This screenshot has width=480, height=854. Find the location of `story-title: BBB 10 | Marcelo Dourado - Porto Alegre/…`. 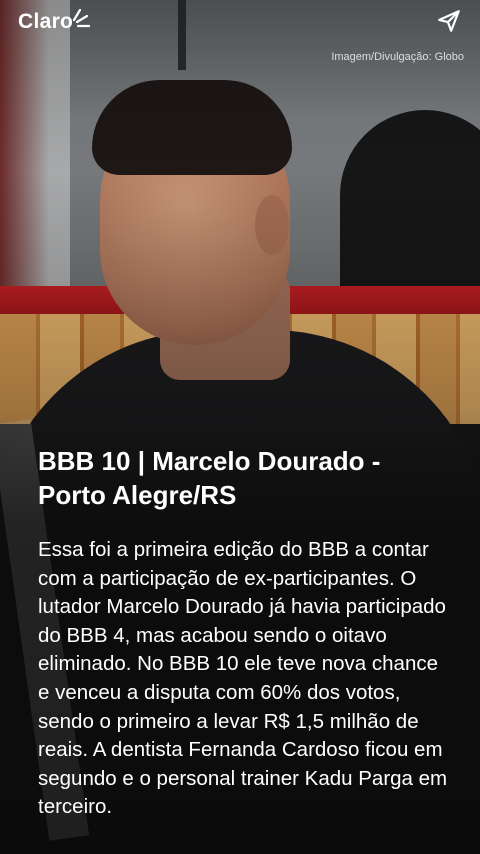

story-title: BBB 10 | Marcelo Dourado - Porto Alegre/… is located at coordinates (209, 478).